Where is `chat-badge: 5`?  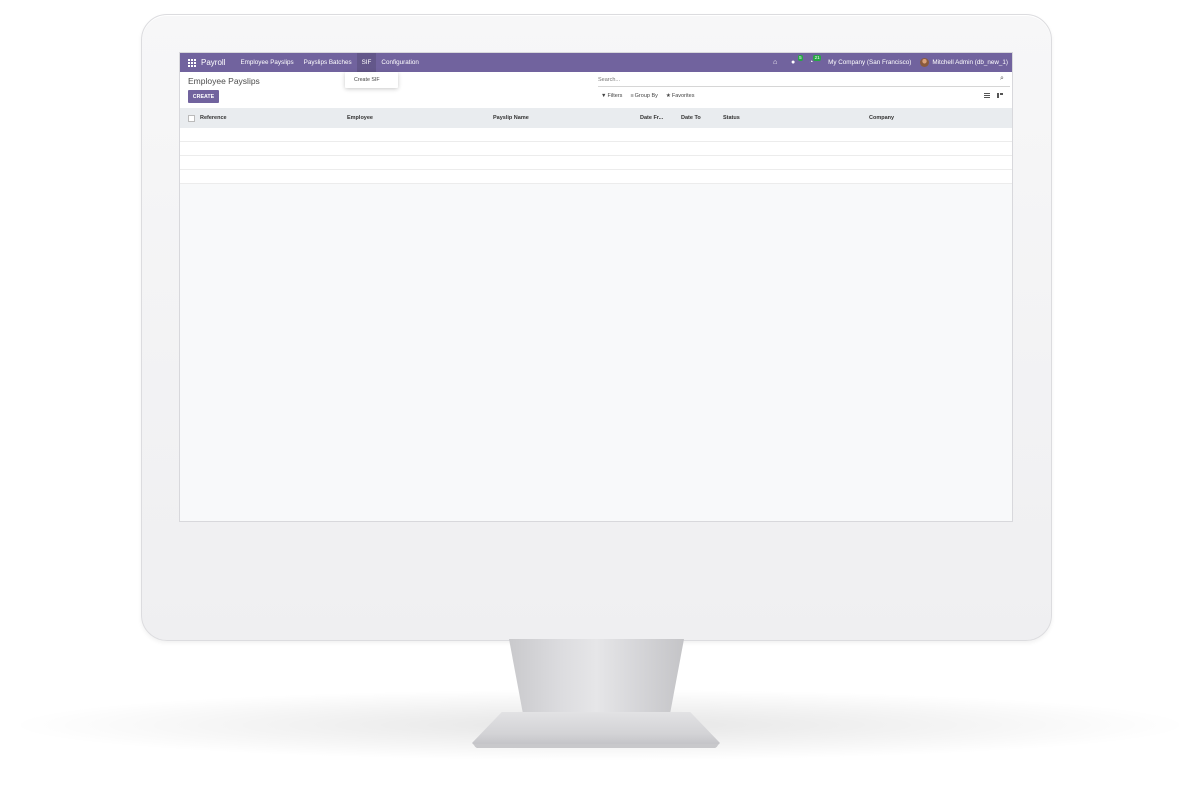
chat-badge: 5 is located at coordinates (800, 58).